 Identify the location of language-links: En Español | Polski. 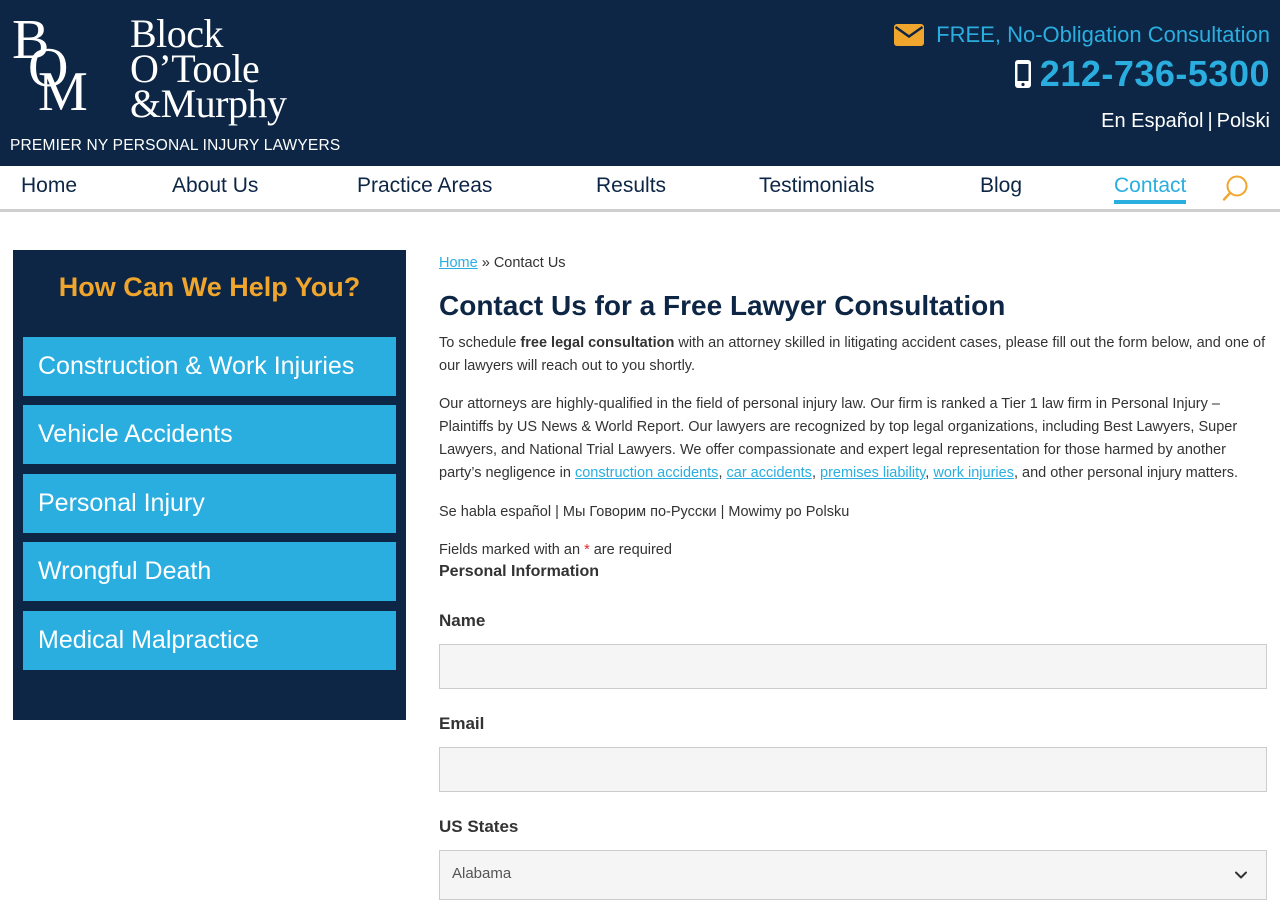
(1185, 121).